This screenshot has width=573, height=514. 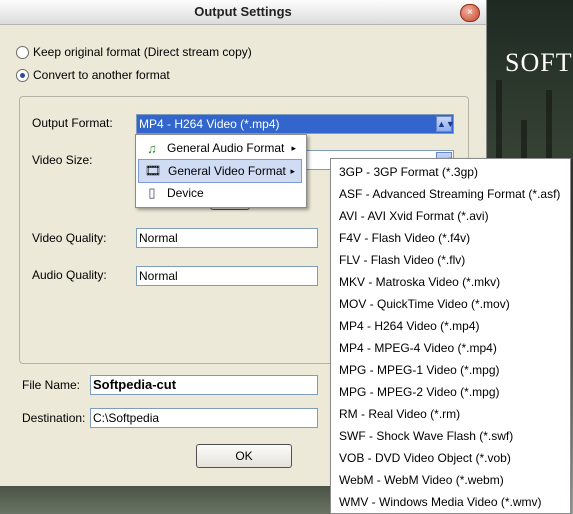 I want to click on format-list-item: WebM - WebM Video (*.webm), so click(x=421, y=480).